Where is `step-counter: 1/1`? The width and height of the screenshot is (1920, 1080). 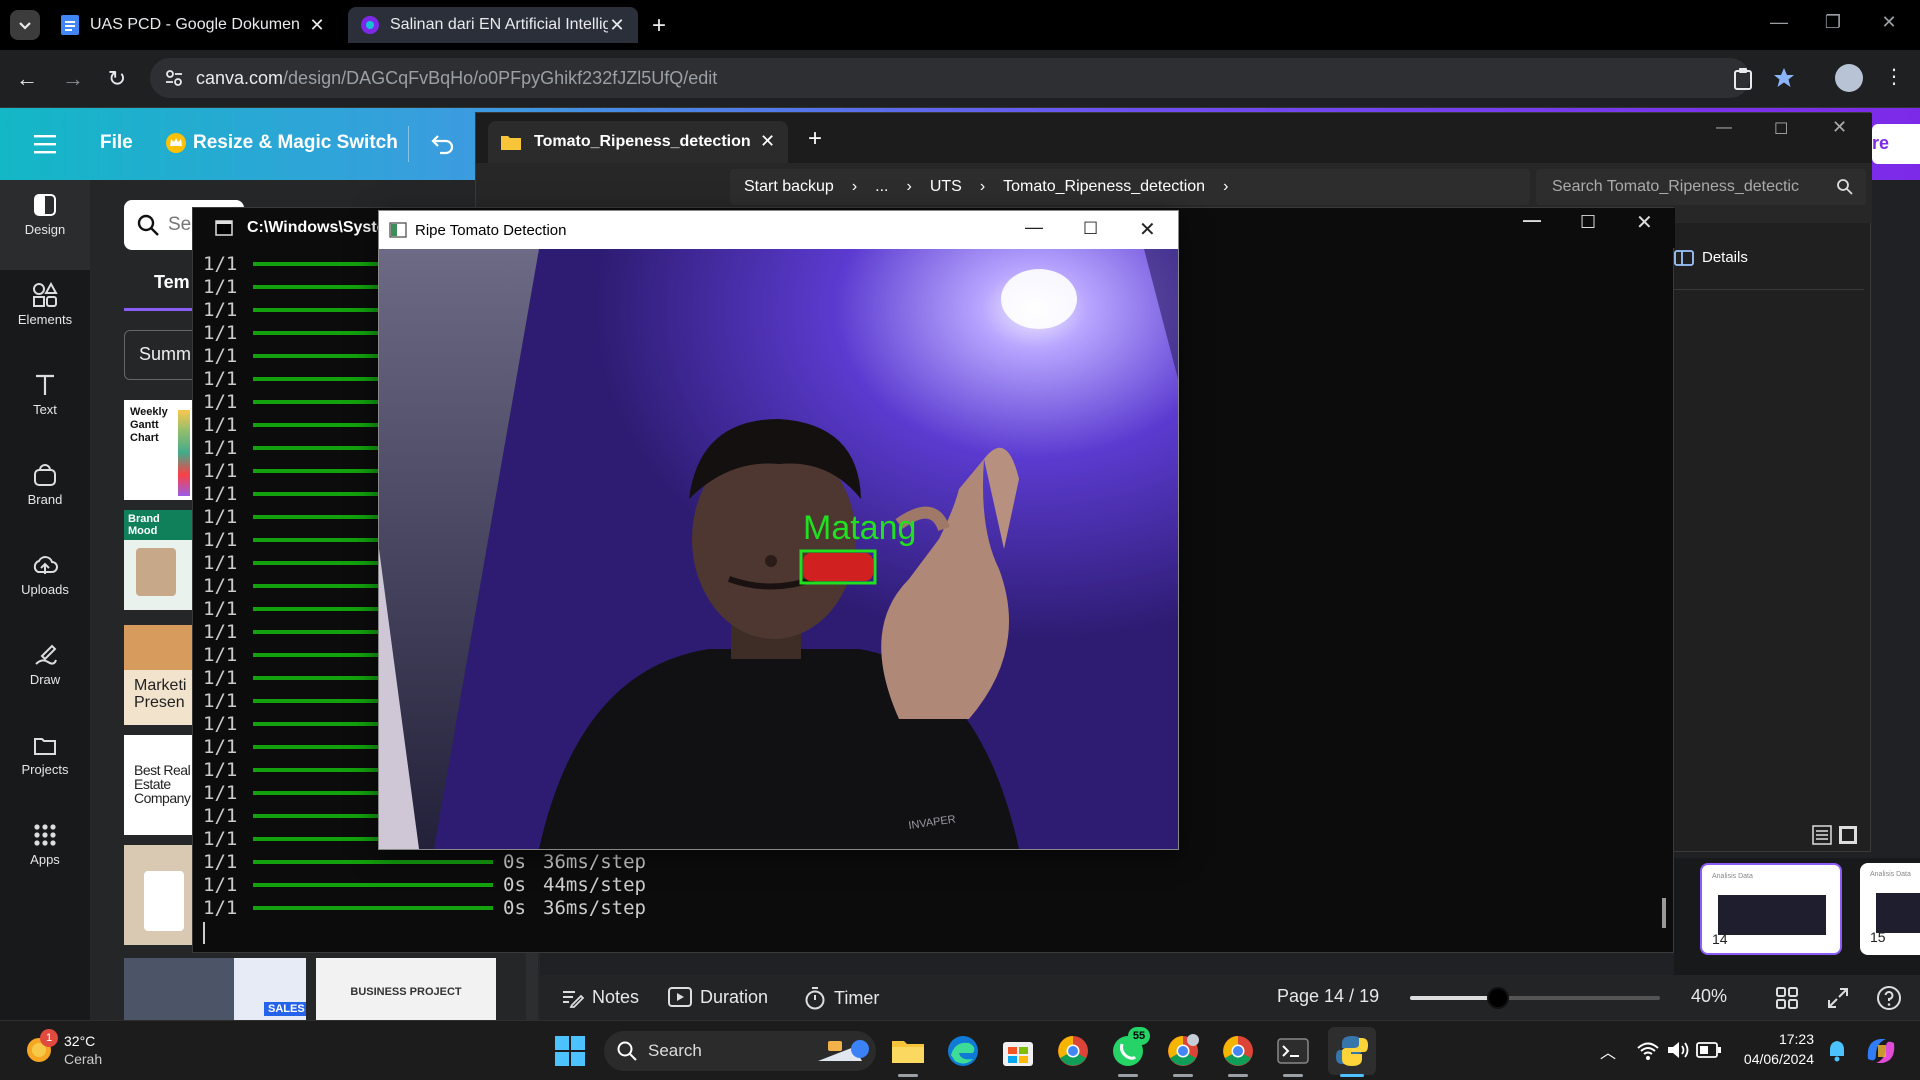 step-counter: 1/1 is located at coordinates (220, 310).